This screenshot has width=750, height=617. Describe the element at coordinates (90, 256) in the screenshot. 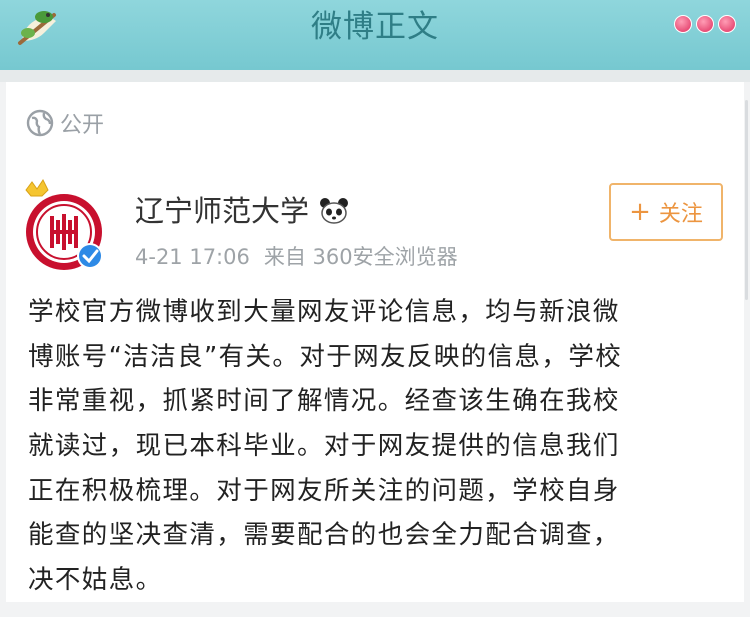

I see `verified-badge-icon` at that location.